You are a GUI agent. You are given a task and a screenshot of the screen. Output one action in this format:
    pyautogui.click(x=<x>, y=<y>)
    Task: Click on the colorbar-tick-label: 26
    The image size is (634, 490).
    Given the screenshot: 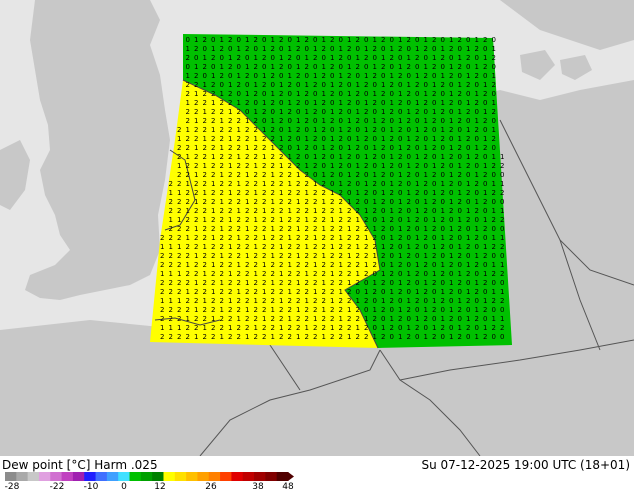 What is the action you would take?
    pyautogui.click(x=211, y=486)
    